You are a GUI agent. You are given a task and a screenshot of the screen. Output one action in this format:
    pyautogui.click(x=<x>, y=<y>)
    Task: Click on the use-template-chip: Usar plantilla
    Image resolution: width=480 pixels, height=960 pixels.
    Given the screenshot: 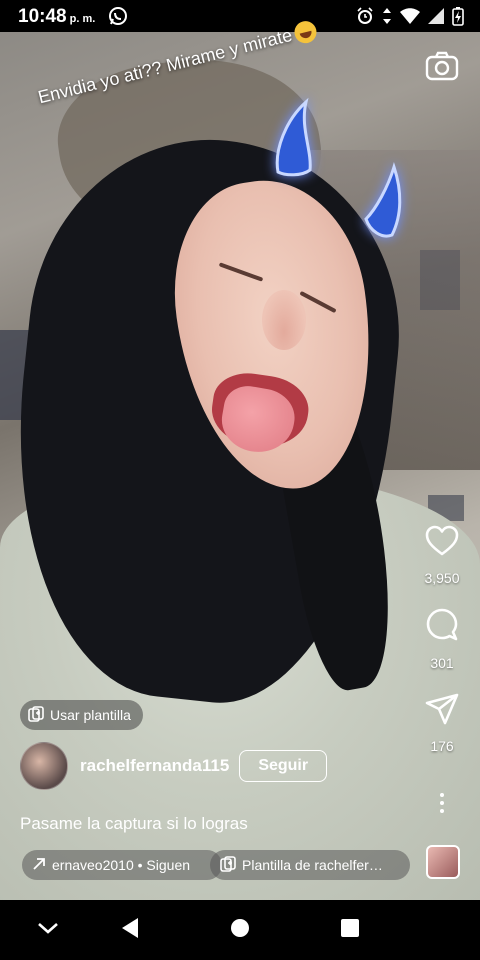 What is the action you would take?
    pyautogui.click(x=81, y=715)
    